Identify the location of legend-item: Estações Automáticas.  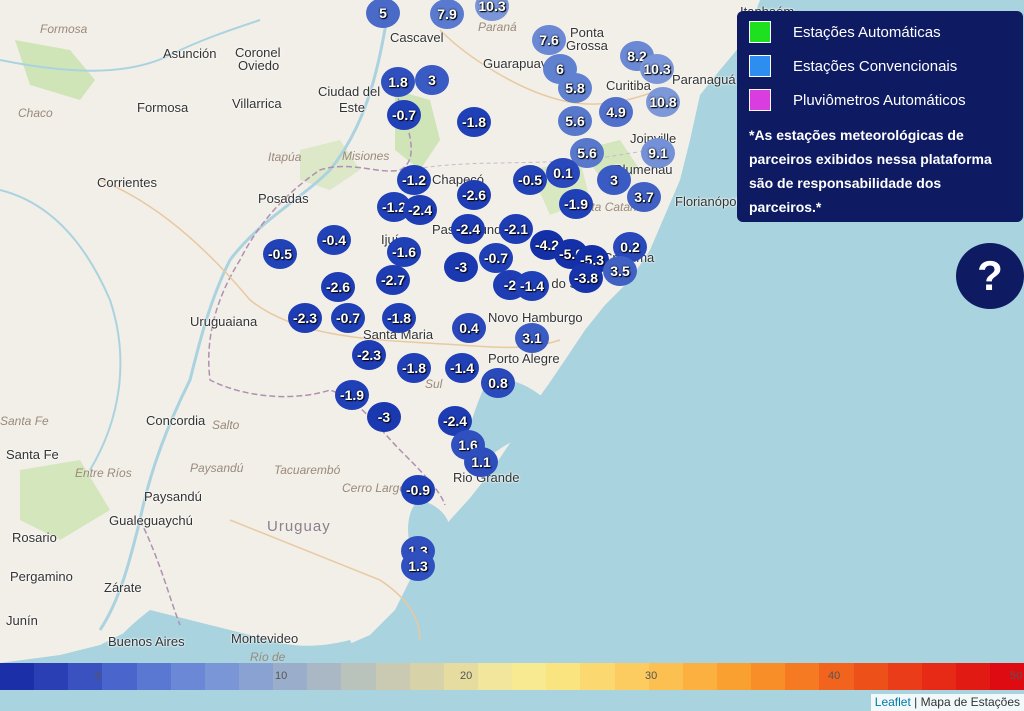
(880, 32).